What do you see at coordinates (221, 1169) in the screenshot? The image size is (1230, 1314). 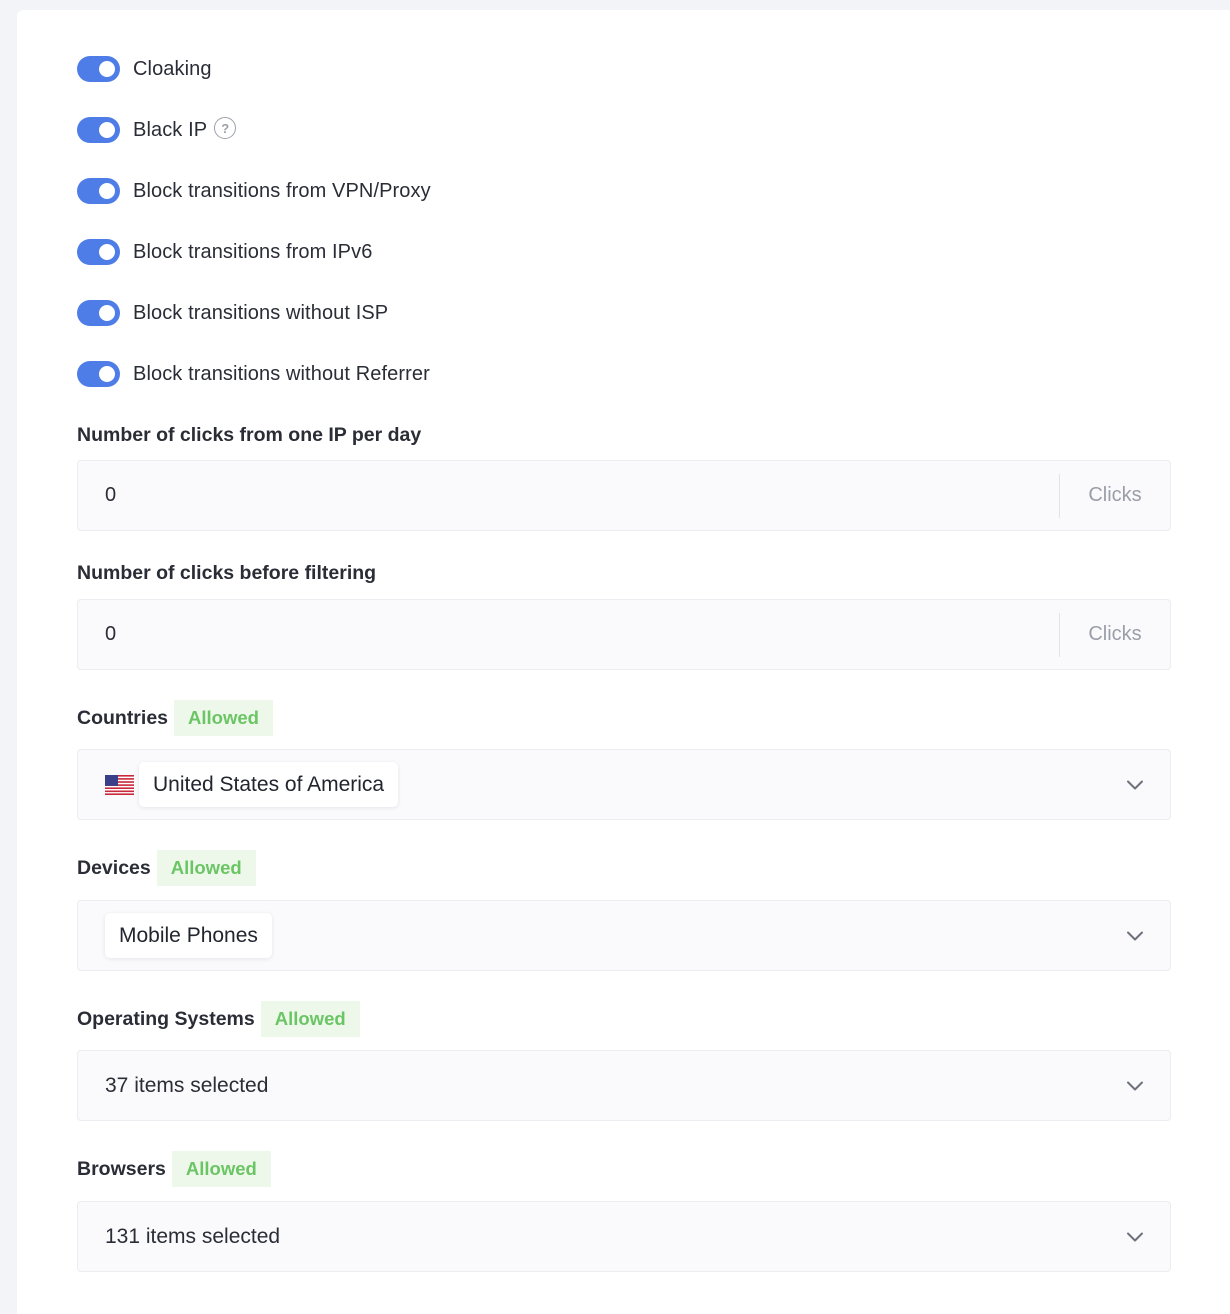 I see `browsers-allowed-badge: Allowed` at bounding box center [221, 1169].